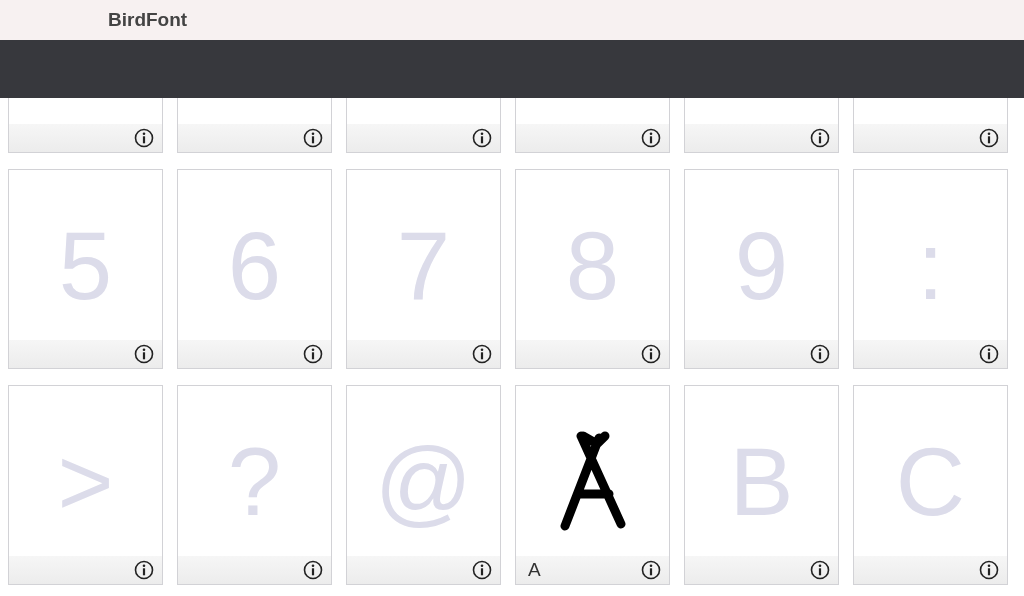 The height and width of the screenshot is (596, 1024). I want to click on glyph-card: ?, so click(254, 485).